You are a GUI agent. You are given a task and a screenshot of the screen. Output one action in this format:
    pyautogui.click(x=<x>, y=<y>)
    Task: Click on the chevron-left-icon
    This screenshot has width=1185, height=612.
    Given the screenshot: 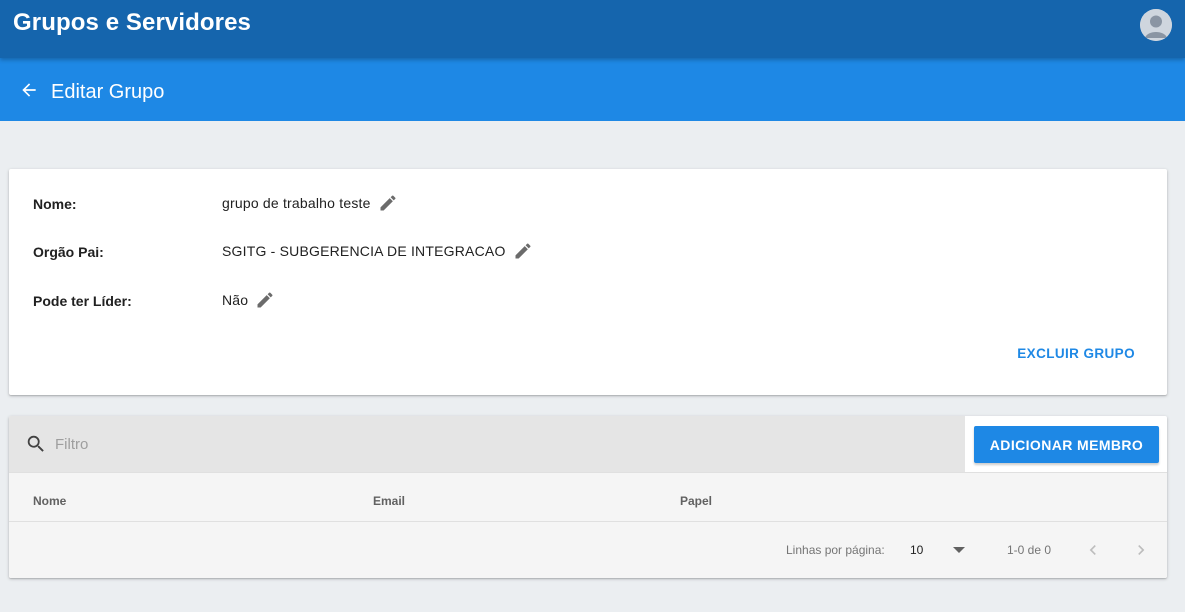 What is the action you would take?
    pyautogui.click(x=1092, y=550)
    